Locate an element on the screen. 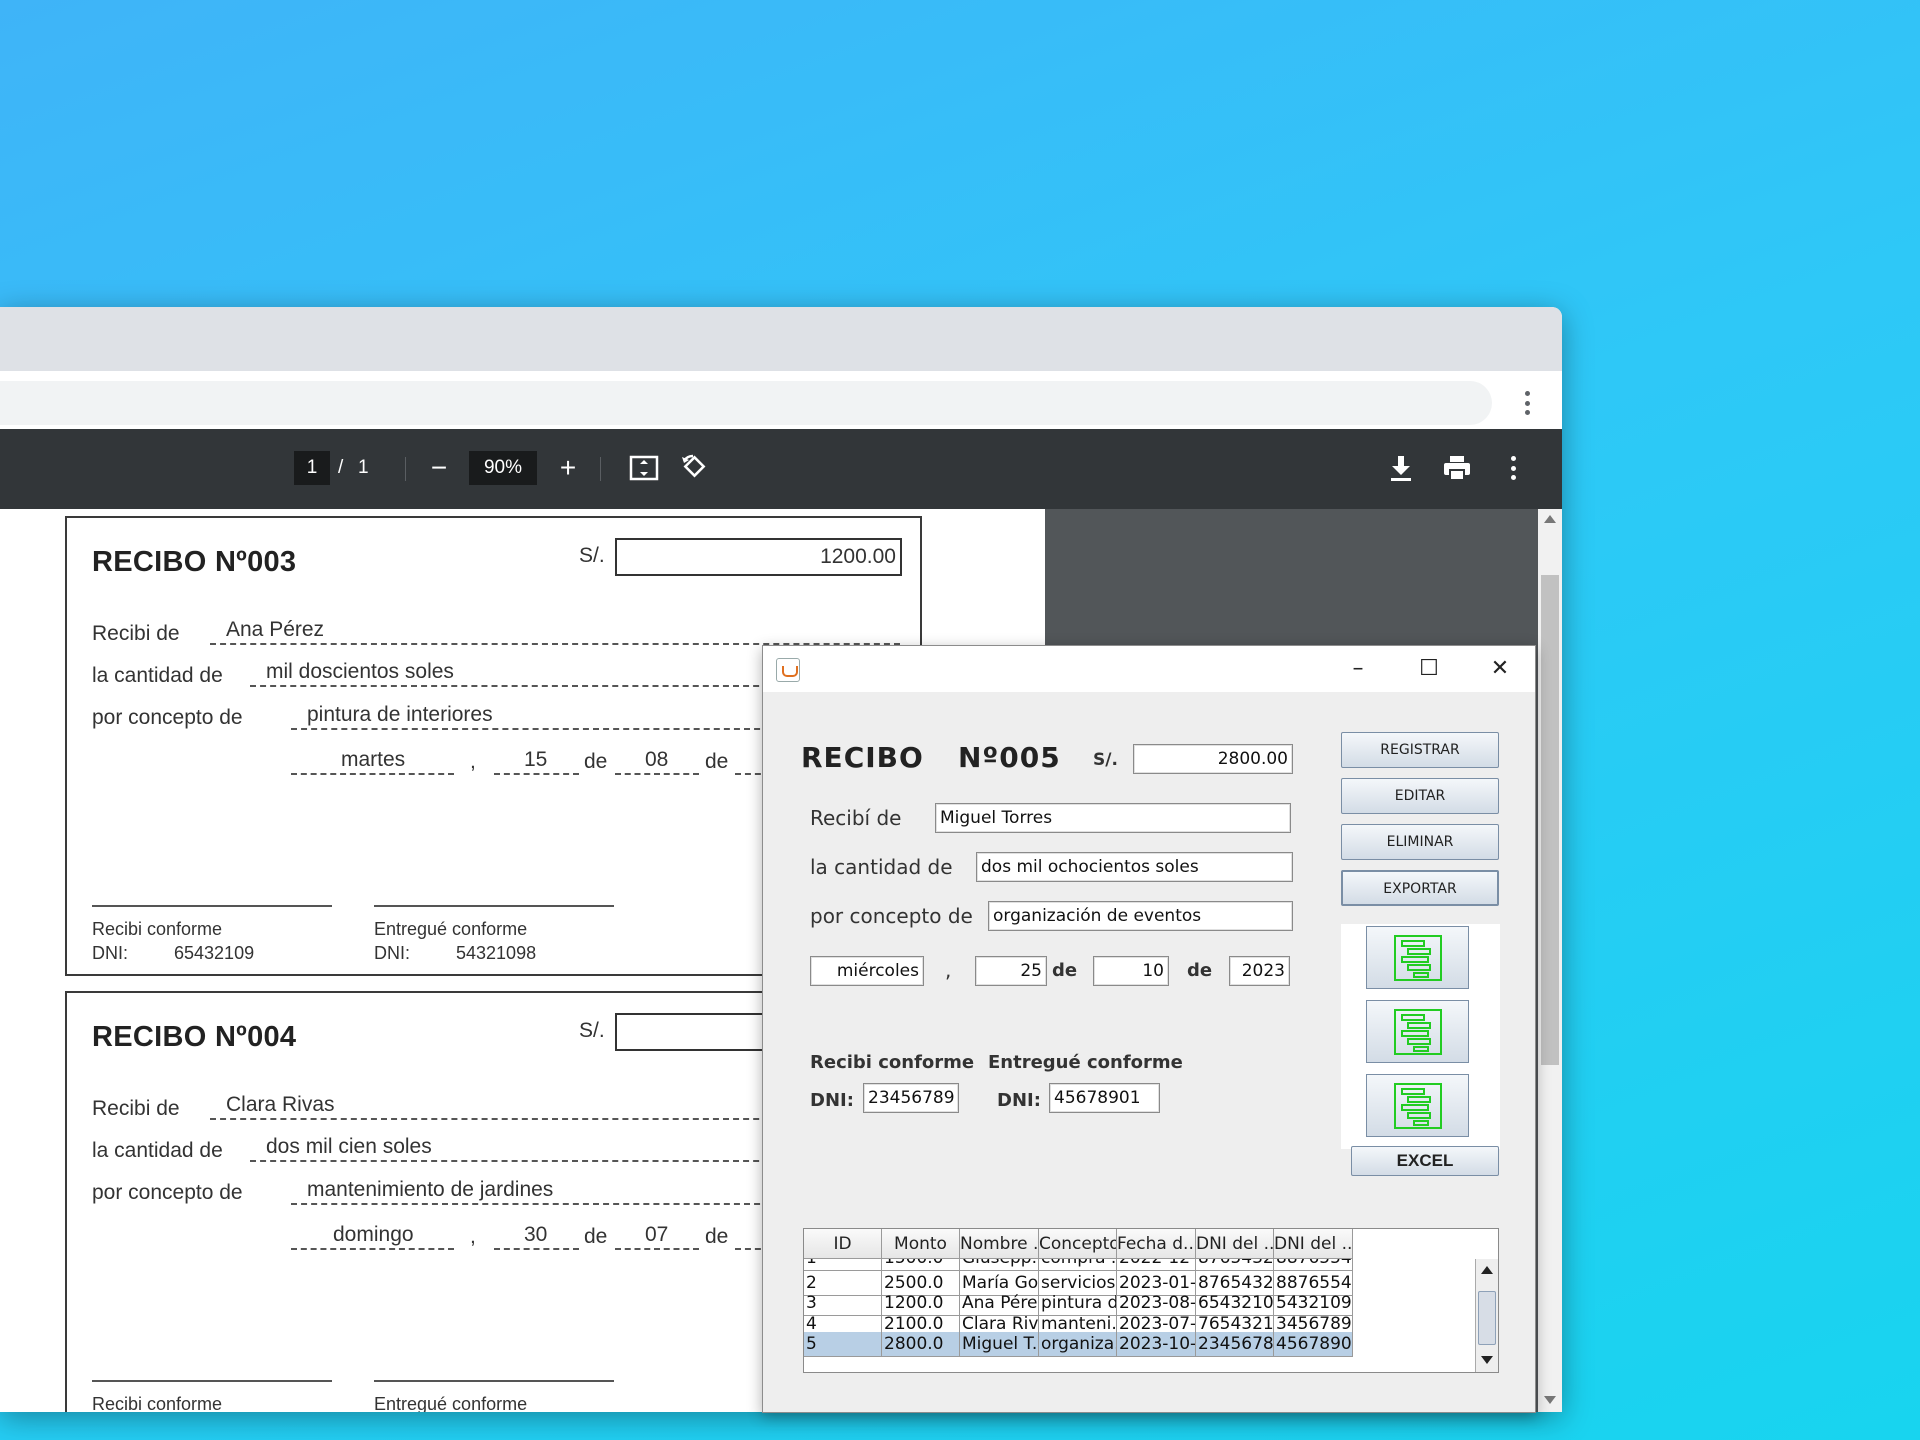 This screenshot has width=1920, height=1440. zoom-out-icon: − is located at coordinates (439, 468).